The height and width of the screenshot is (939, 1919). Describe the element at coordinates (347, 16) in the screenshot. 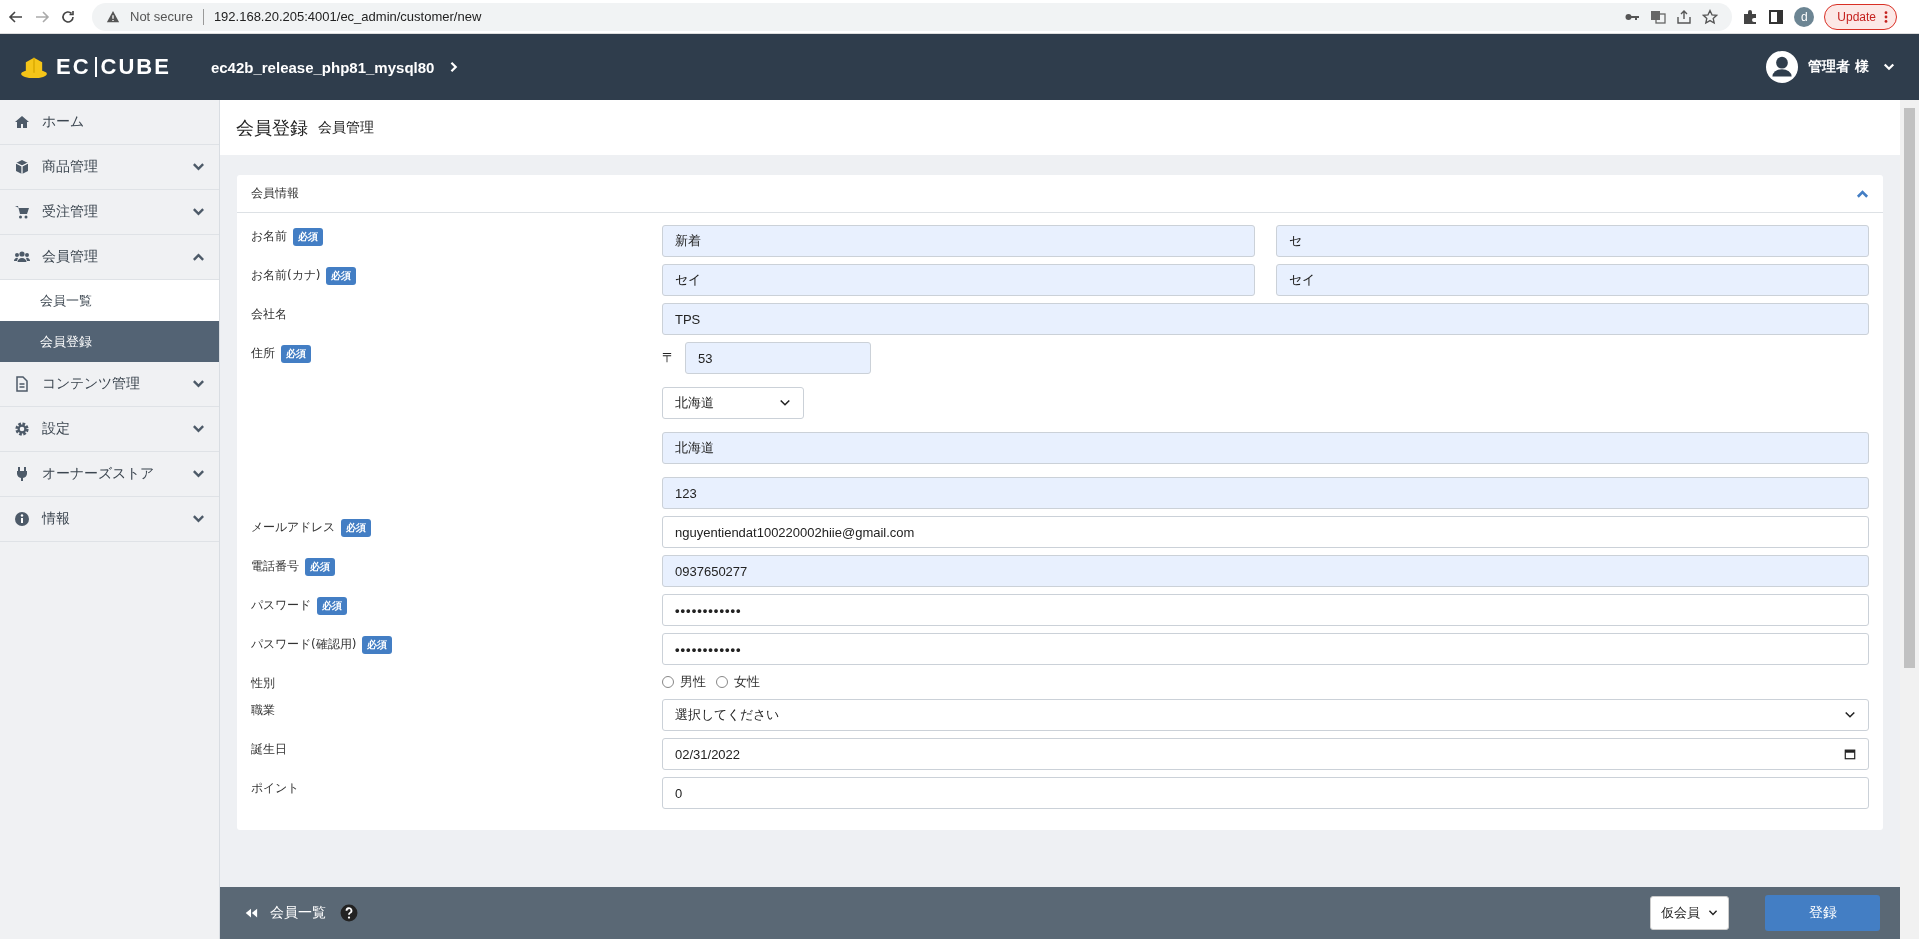

I see `url-text: 192.168.20.205:4001/ec_admin/customer/new` at that location.